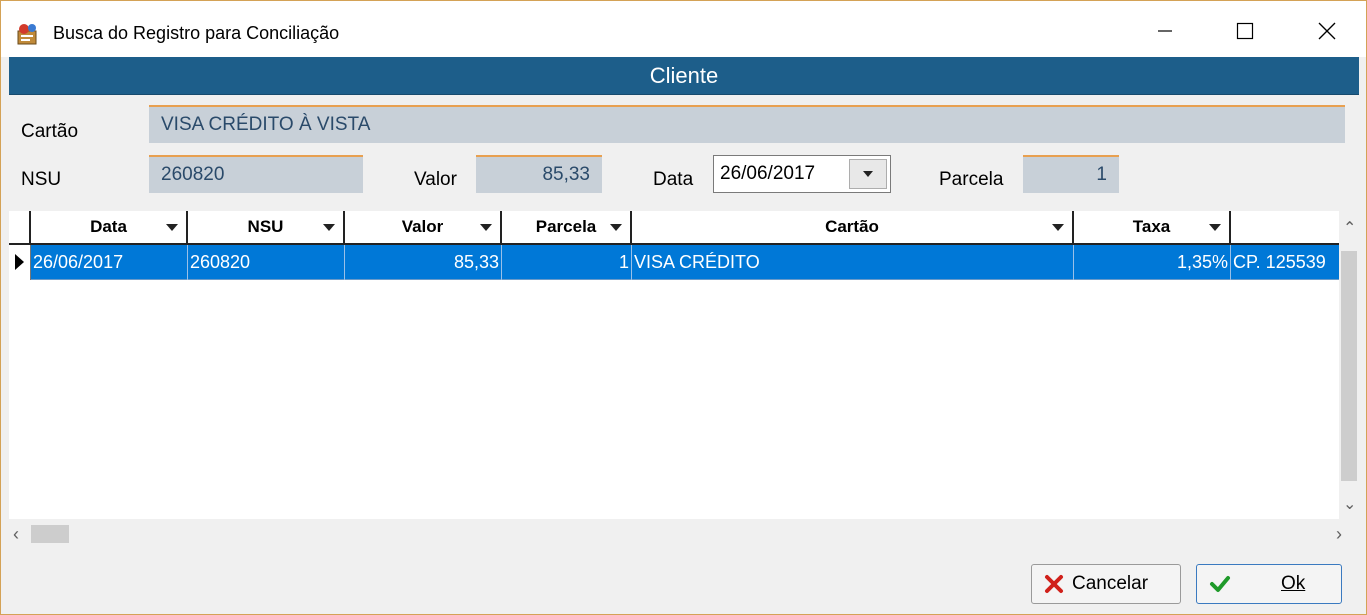  I want to click on date-picker: 26/06/2017, so click(802, 174).